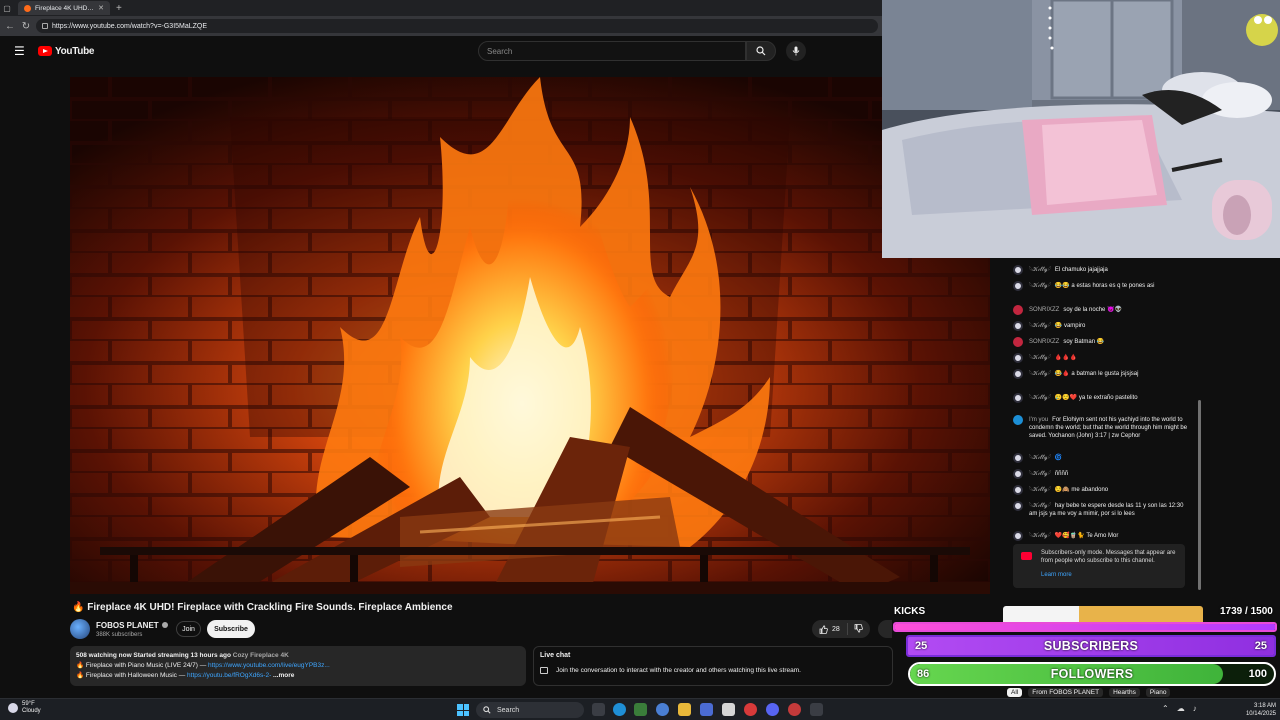 The width and height of the screenshot is (1280, 720). I want to click on store-icon, so click(706, 709).